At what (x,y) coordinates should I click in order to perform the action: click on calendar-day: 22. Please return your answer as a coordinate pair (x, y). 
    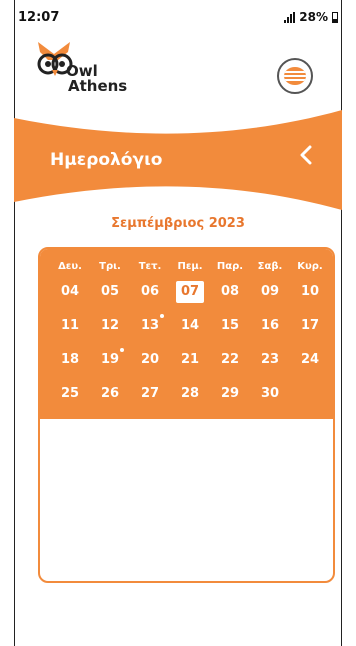
    Looking at the image, I should click on (230, 360).